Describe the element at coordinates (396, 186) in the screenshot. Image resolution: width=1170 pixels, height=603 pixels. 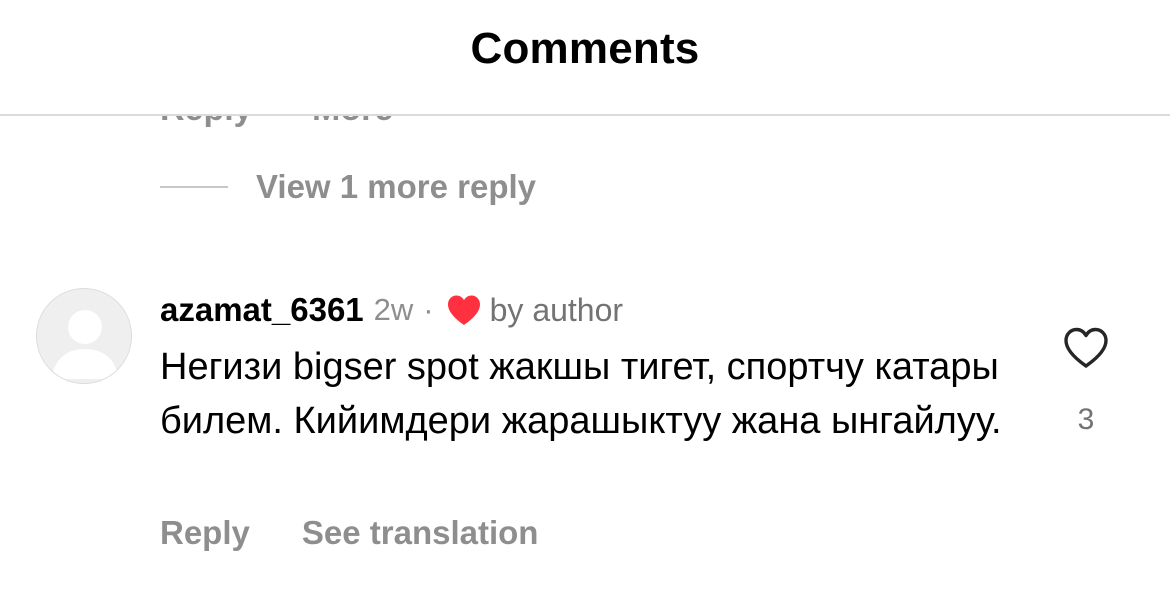
I see `view-more-replies-label: View 1 more reply` at that location.